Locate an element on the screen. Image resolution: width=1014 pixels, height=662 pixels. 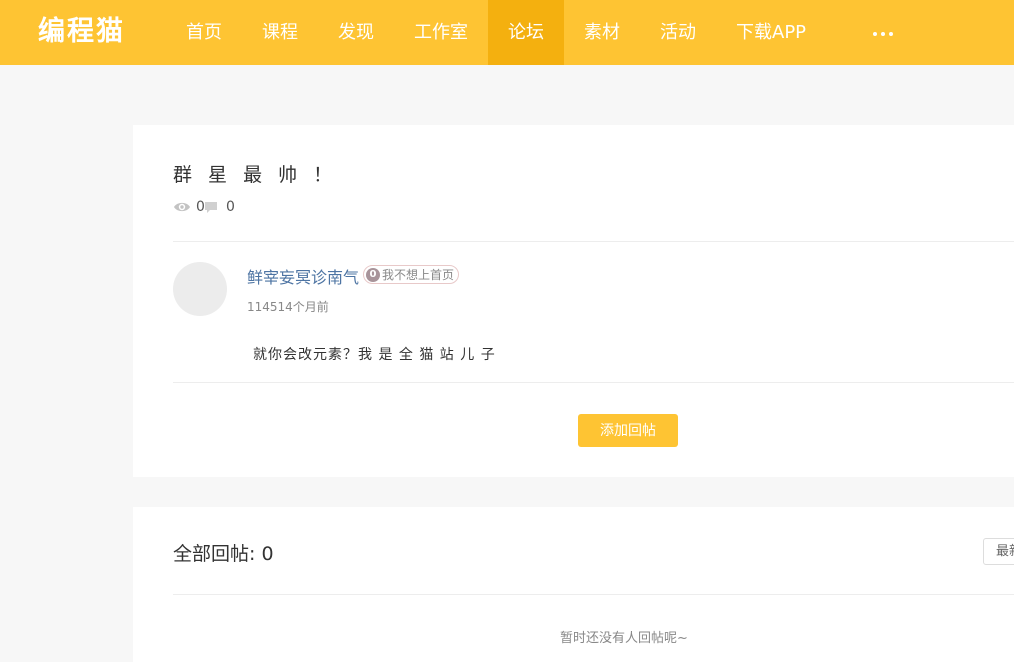
nav-item-forum: 论坛 is located at coordinates (526, 32).